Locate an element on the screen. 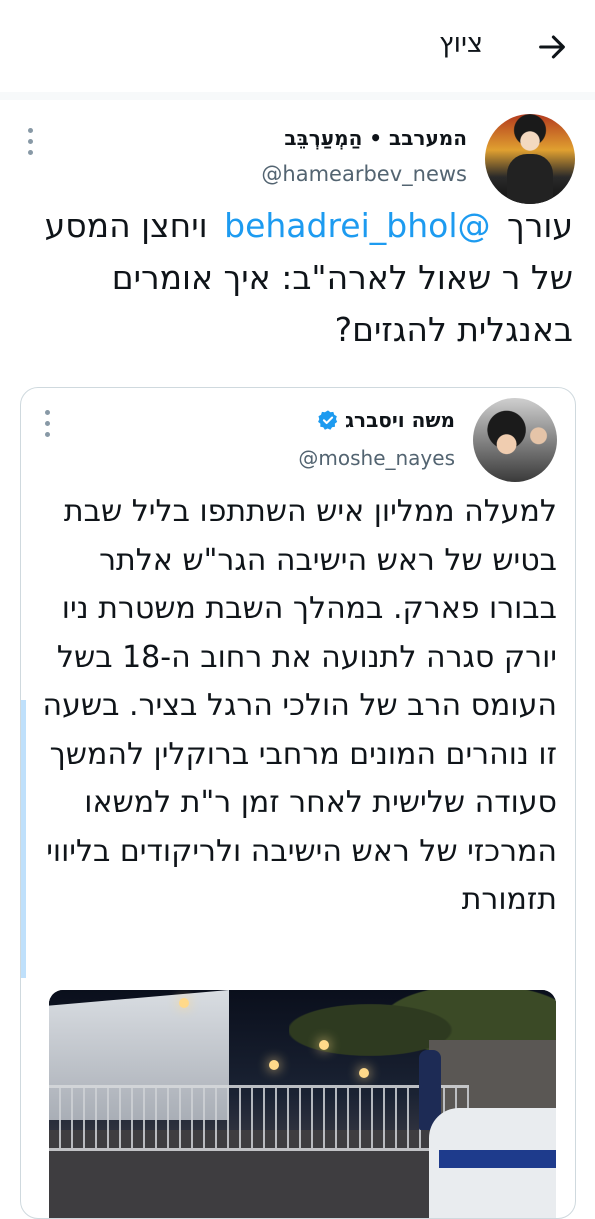 This screenshot has width=595, height=1219. quoted-author-name-row: משה ויסברג is located at coordinates (386, 420).